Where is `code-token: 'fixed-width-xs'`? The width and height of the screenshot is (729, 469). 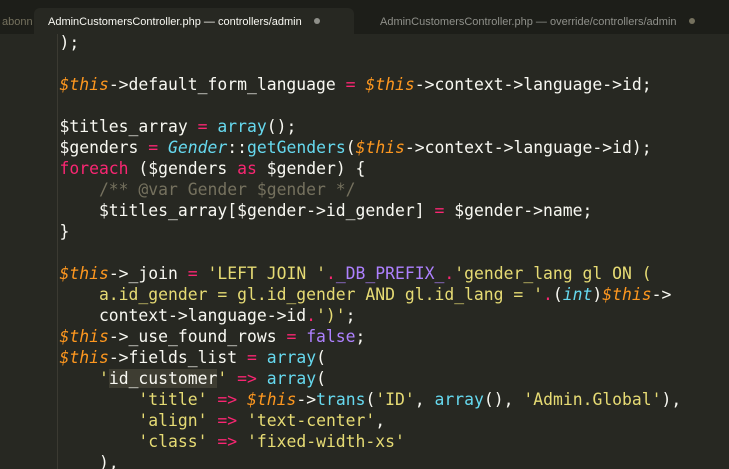
code-token: 'fixed-width-xs' is located at coordinates (326, 441).